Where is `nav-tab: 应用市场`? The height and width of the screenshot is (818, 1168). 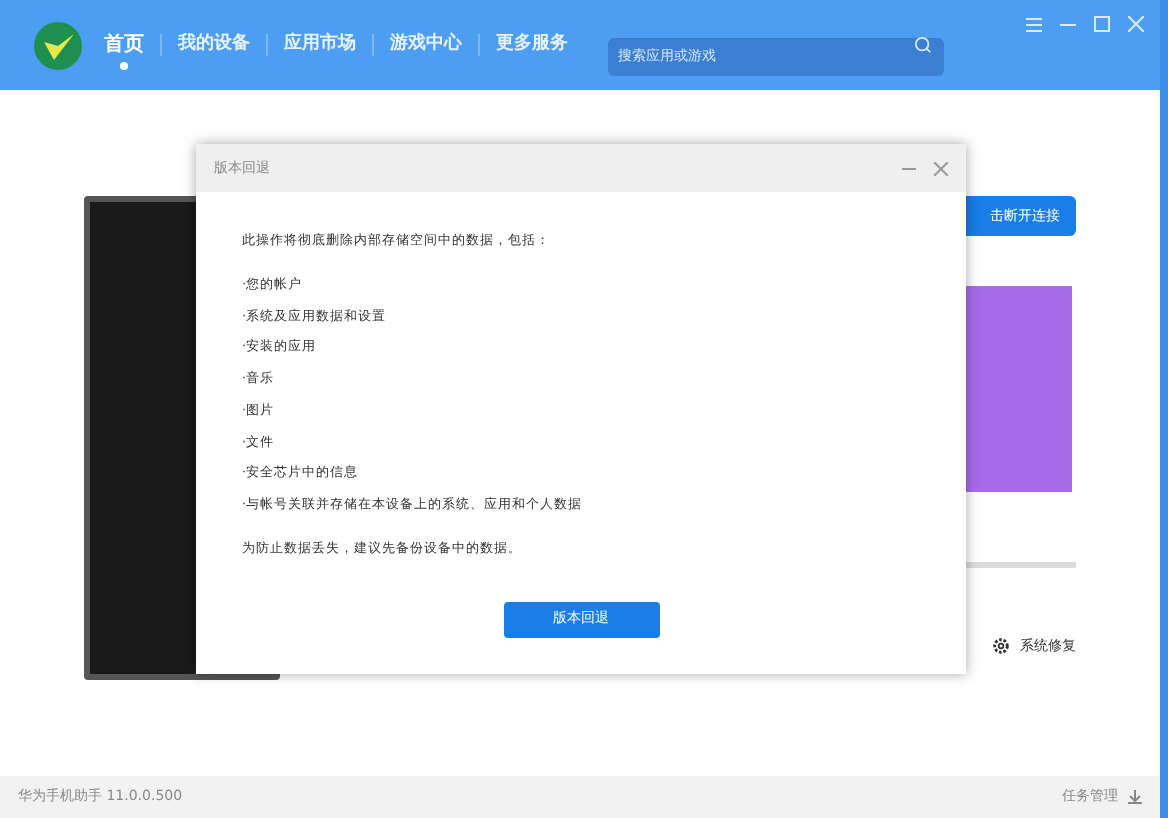
nav-tab: 应用市场 is located at coordinates (320, 45).